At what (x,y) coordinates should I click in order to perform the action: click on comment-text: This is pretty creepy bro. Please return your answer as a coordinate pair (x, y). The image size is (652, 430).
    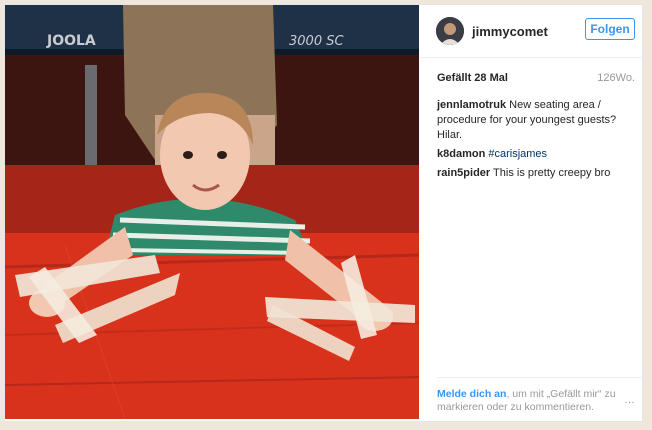
    Looking at the image, I should click on (552, 173).